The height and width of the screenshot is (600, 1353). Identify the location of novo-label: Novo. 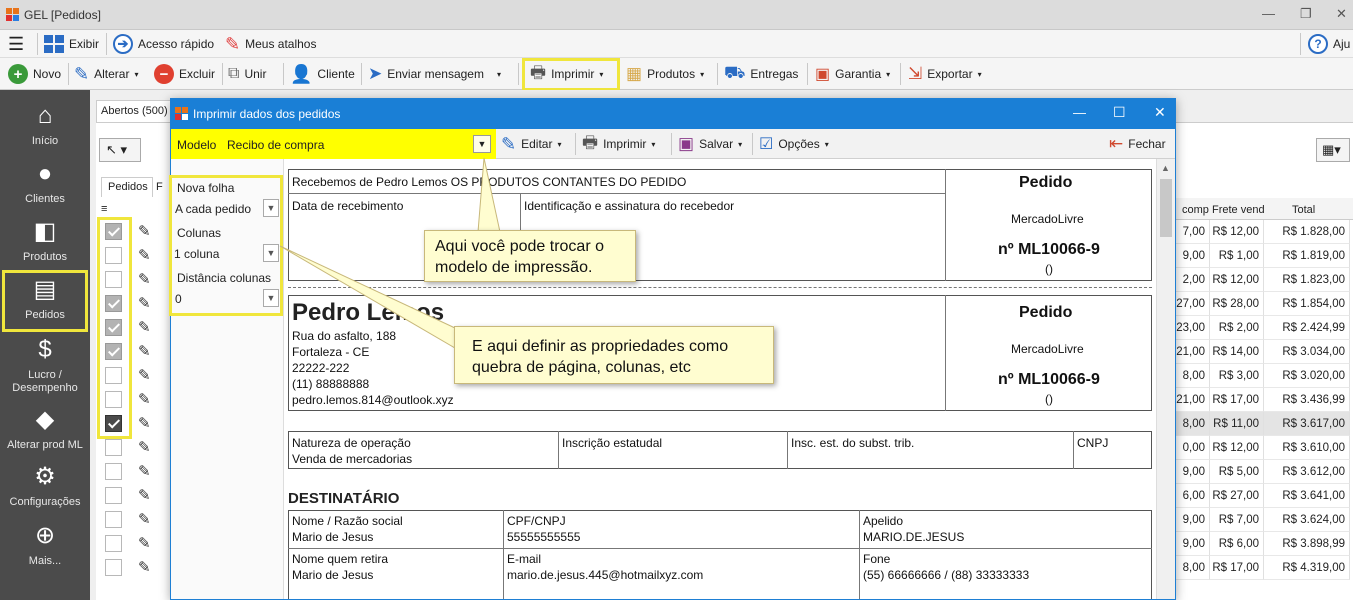
(47, 74).